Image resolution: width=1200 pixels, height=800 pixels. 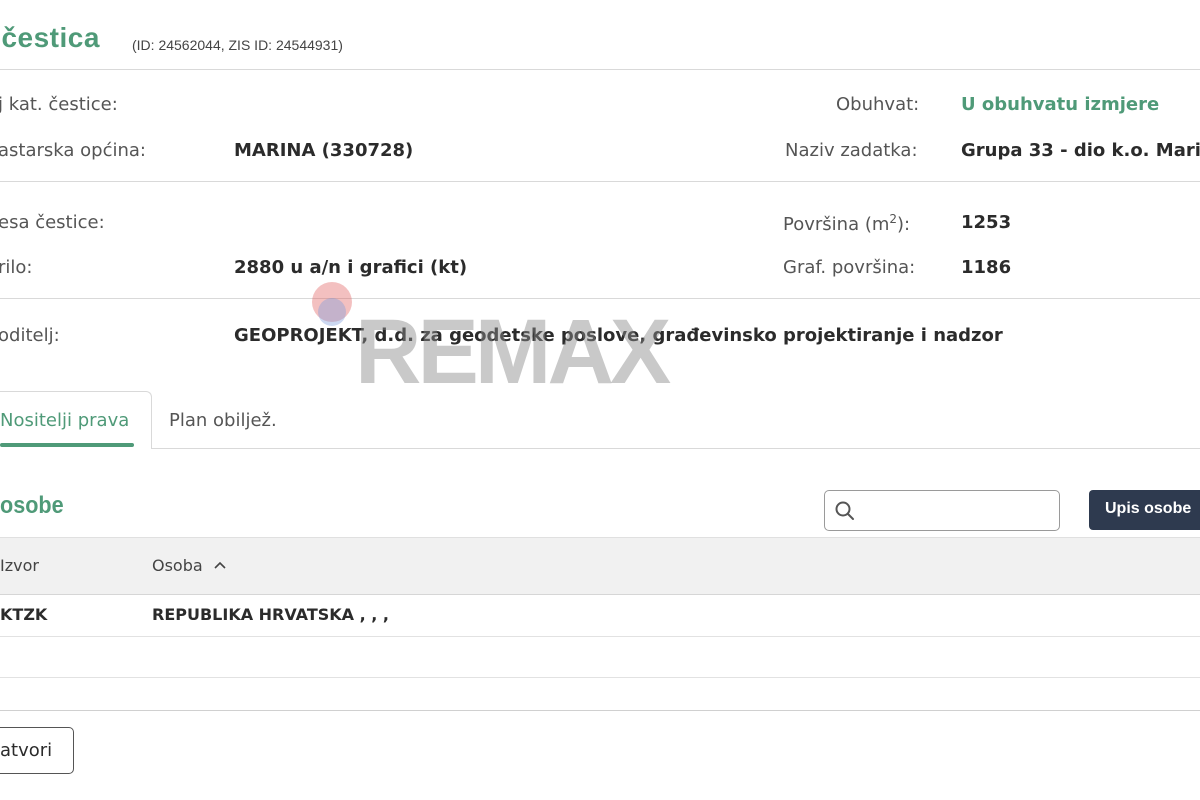 What do you see at coordinates (986, 267) in the screenshot?
I see `value-graf-povrsina: 1186` at bounding box center [986, 267].